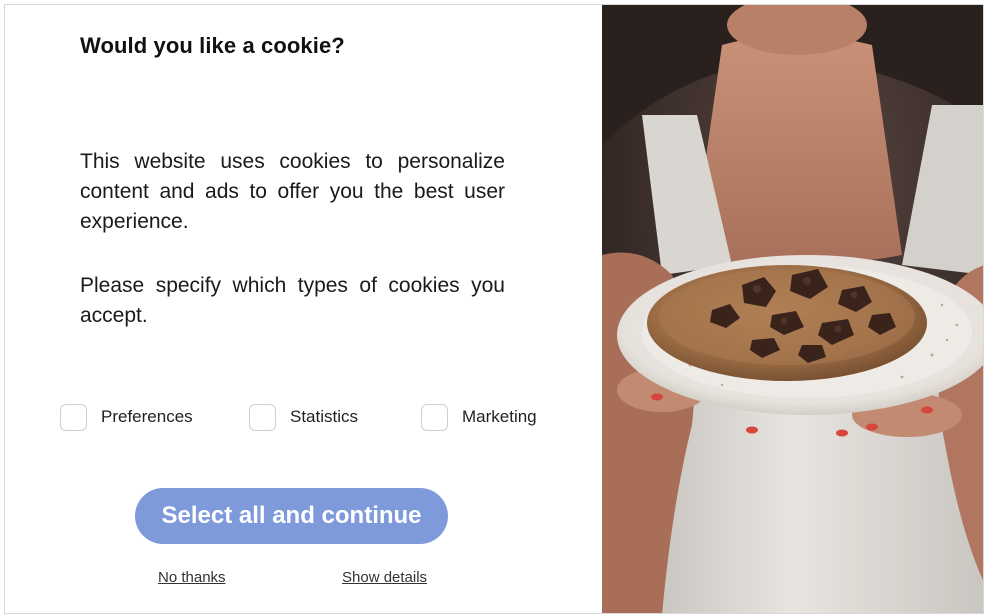  I want to click on checkbox-marketing-box, so click(434, 417).